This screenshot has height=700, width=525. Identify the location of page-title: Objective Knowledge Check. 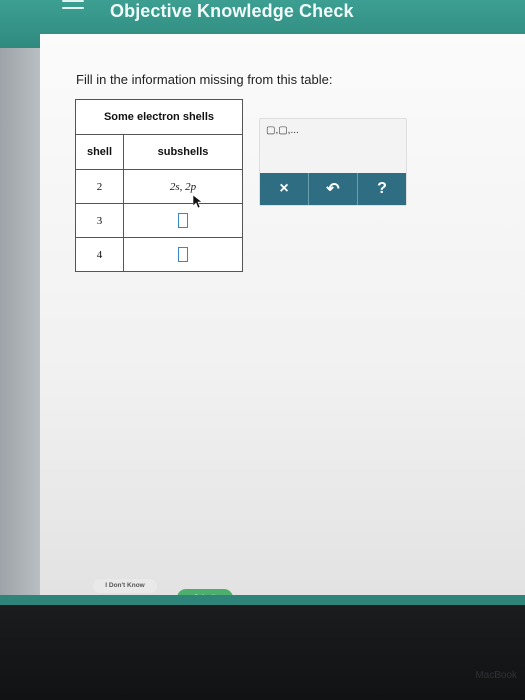
(232, 11).